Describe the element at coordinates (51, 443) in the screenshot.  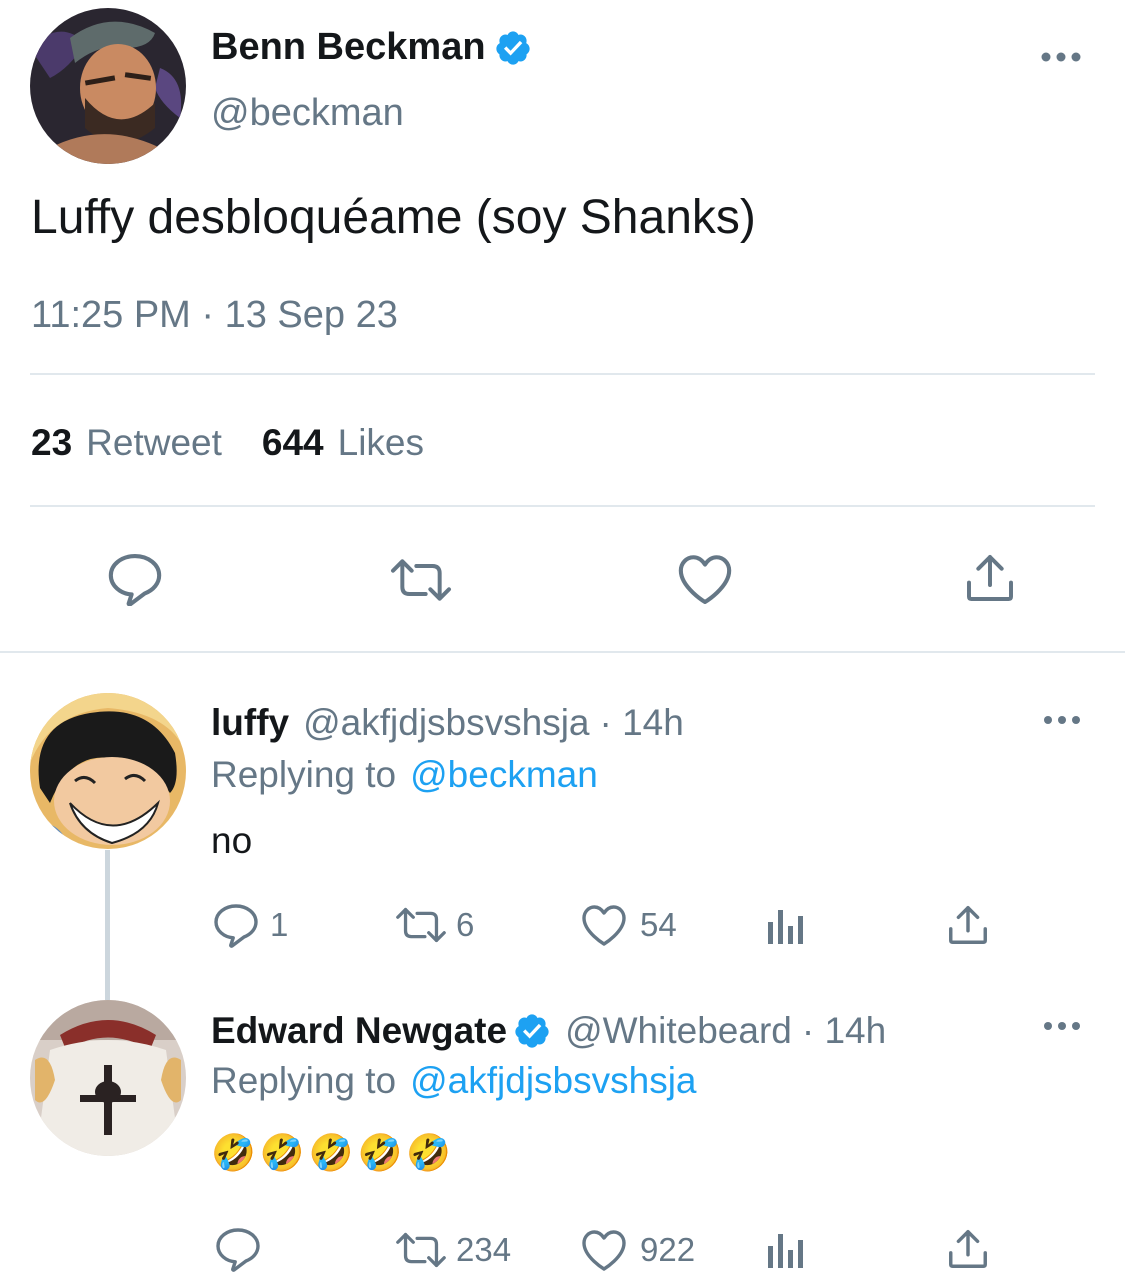
I see `retweets-count: 23` at that location.